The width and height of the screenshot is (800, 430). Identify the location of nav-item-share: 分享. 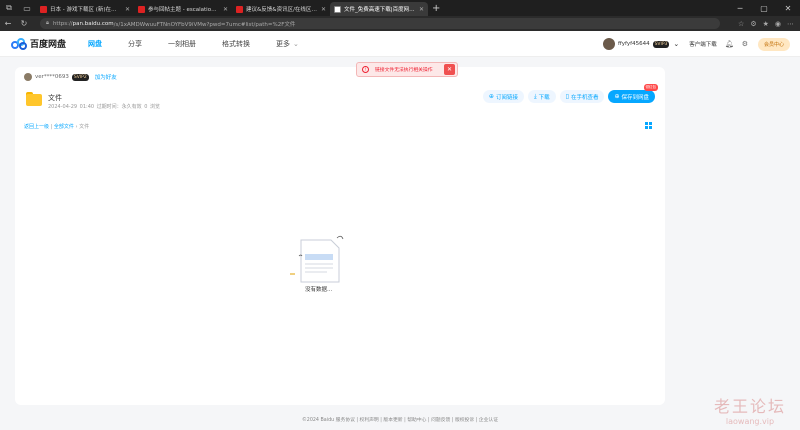
(135, 44).